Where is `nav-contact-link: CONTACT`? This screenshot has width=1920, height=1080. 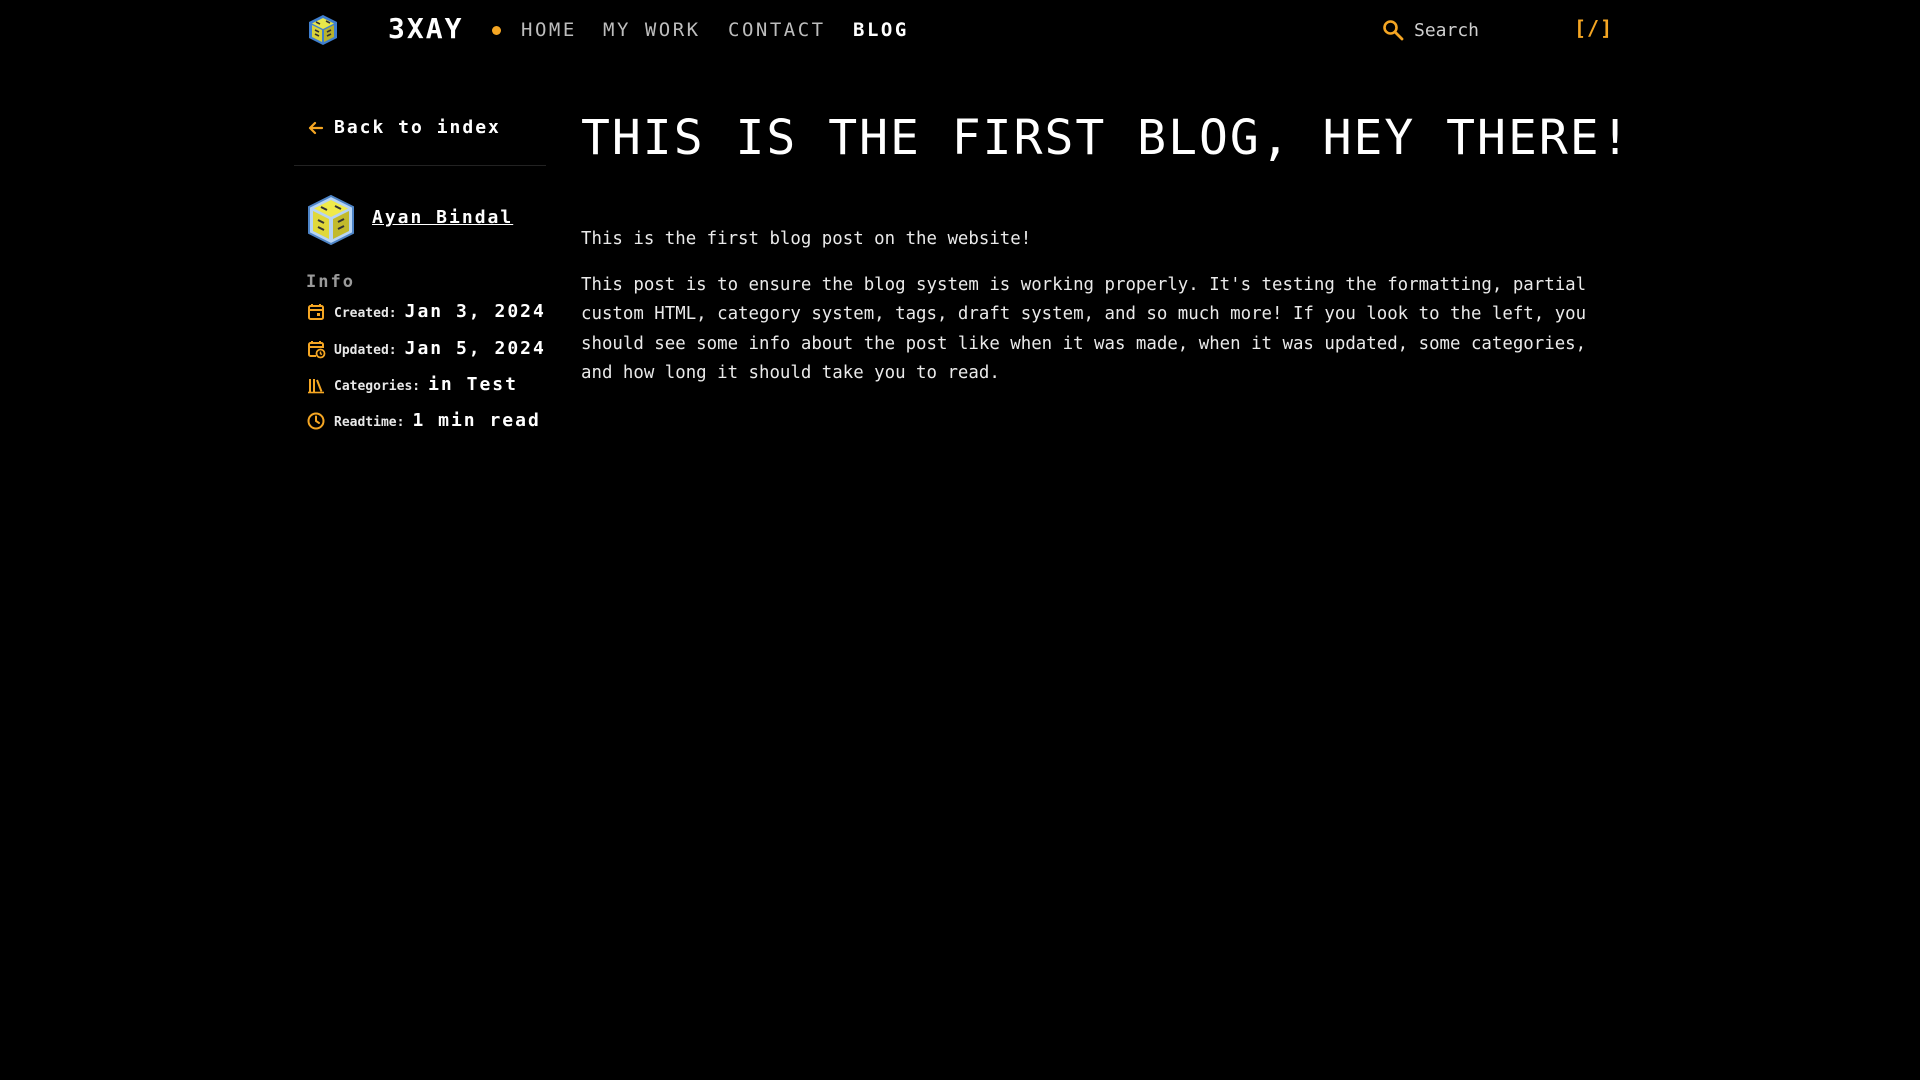 nav-contact-link: CONTACT is located at coordinates (777, 30).